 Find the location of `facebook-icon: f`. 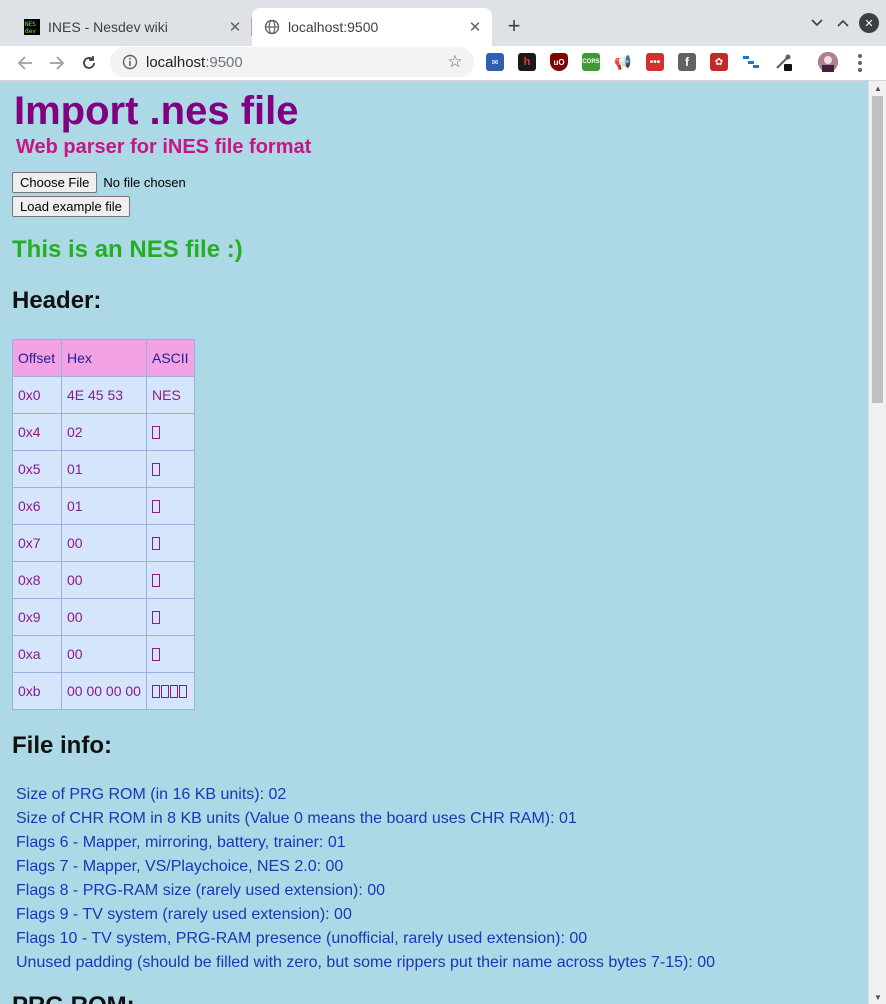

facebook-icon: f is located at coordinates (687, 62).